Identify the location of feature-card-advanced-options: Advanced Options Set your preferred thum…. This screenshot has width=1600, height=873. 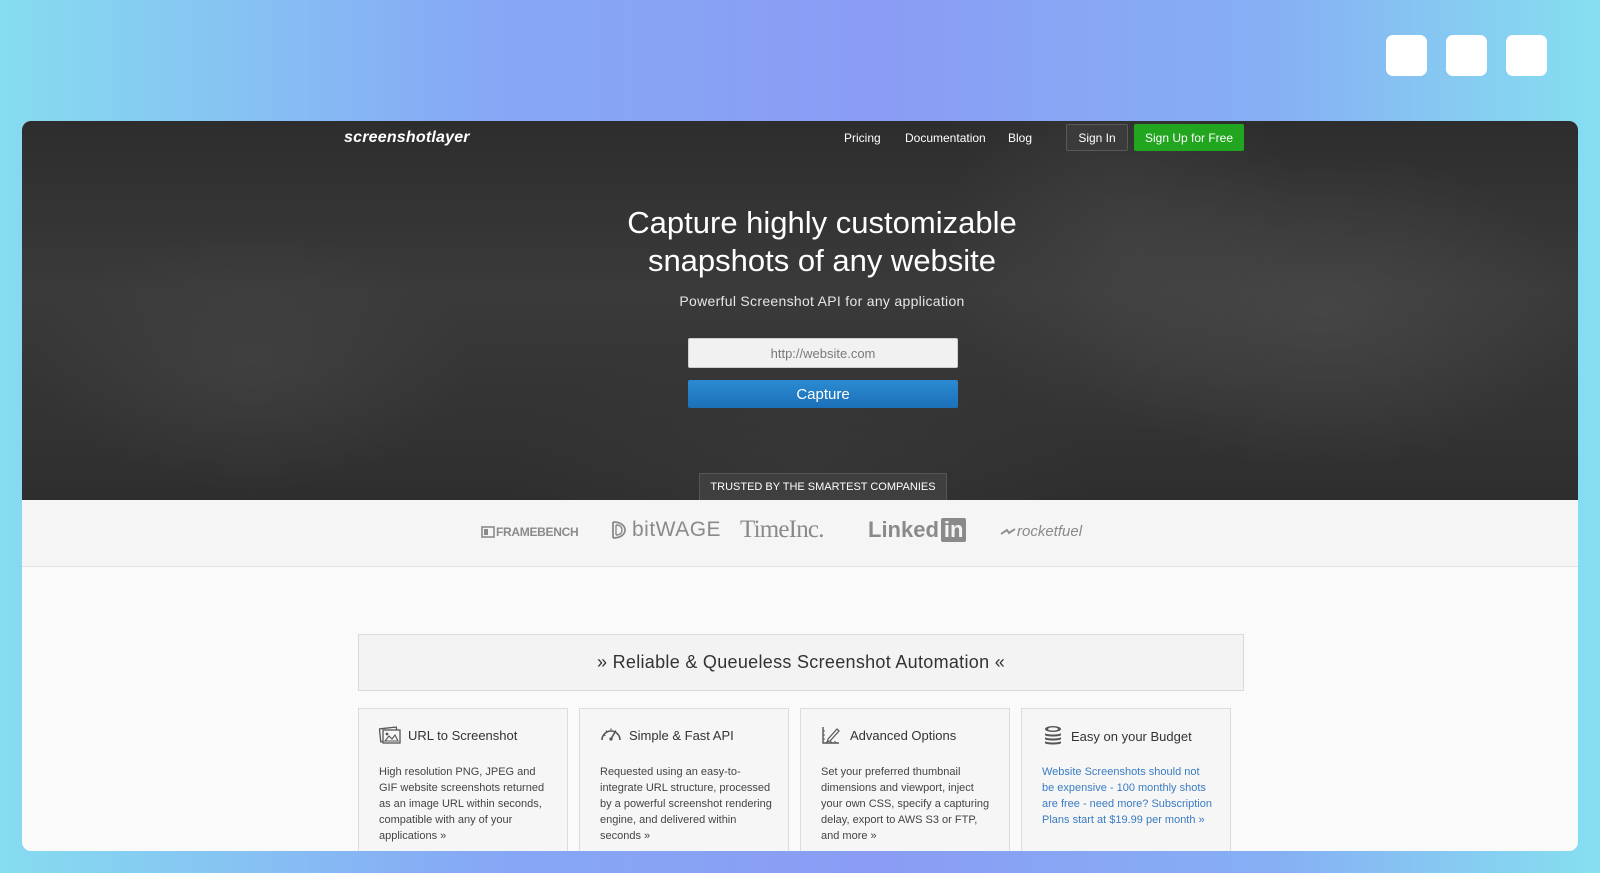
(905, 779).